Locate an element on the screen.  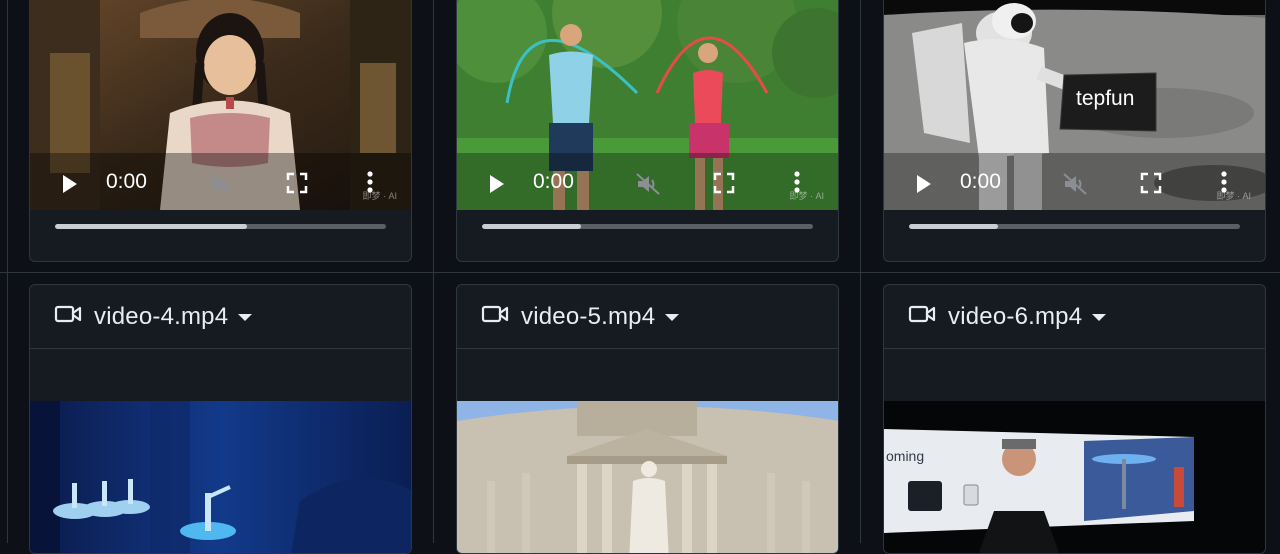
video-player-3: tepfun 0:00 即梦 · AI is located at coordinates (1074, 105).